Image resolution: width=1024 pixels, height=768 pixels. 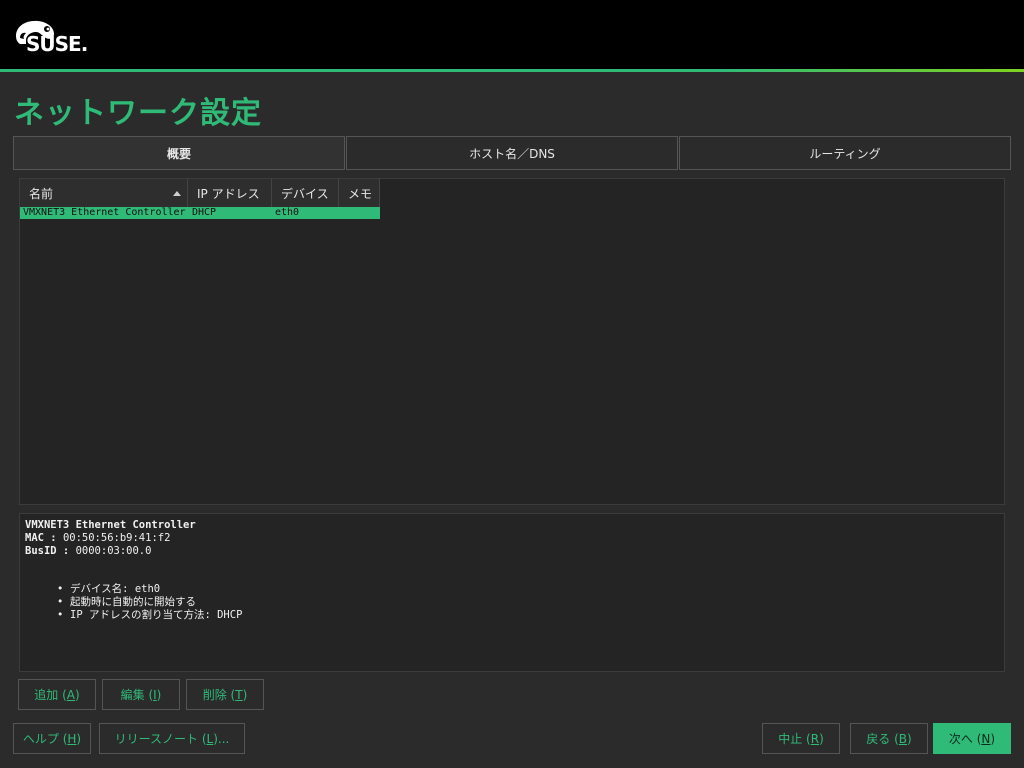 I want to click on table-row: VMXNET3 Ethernet Controller DHCP eth0, so click(x=200, y=213).